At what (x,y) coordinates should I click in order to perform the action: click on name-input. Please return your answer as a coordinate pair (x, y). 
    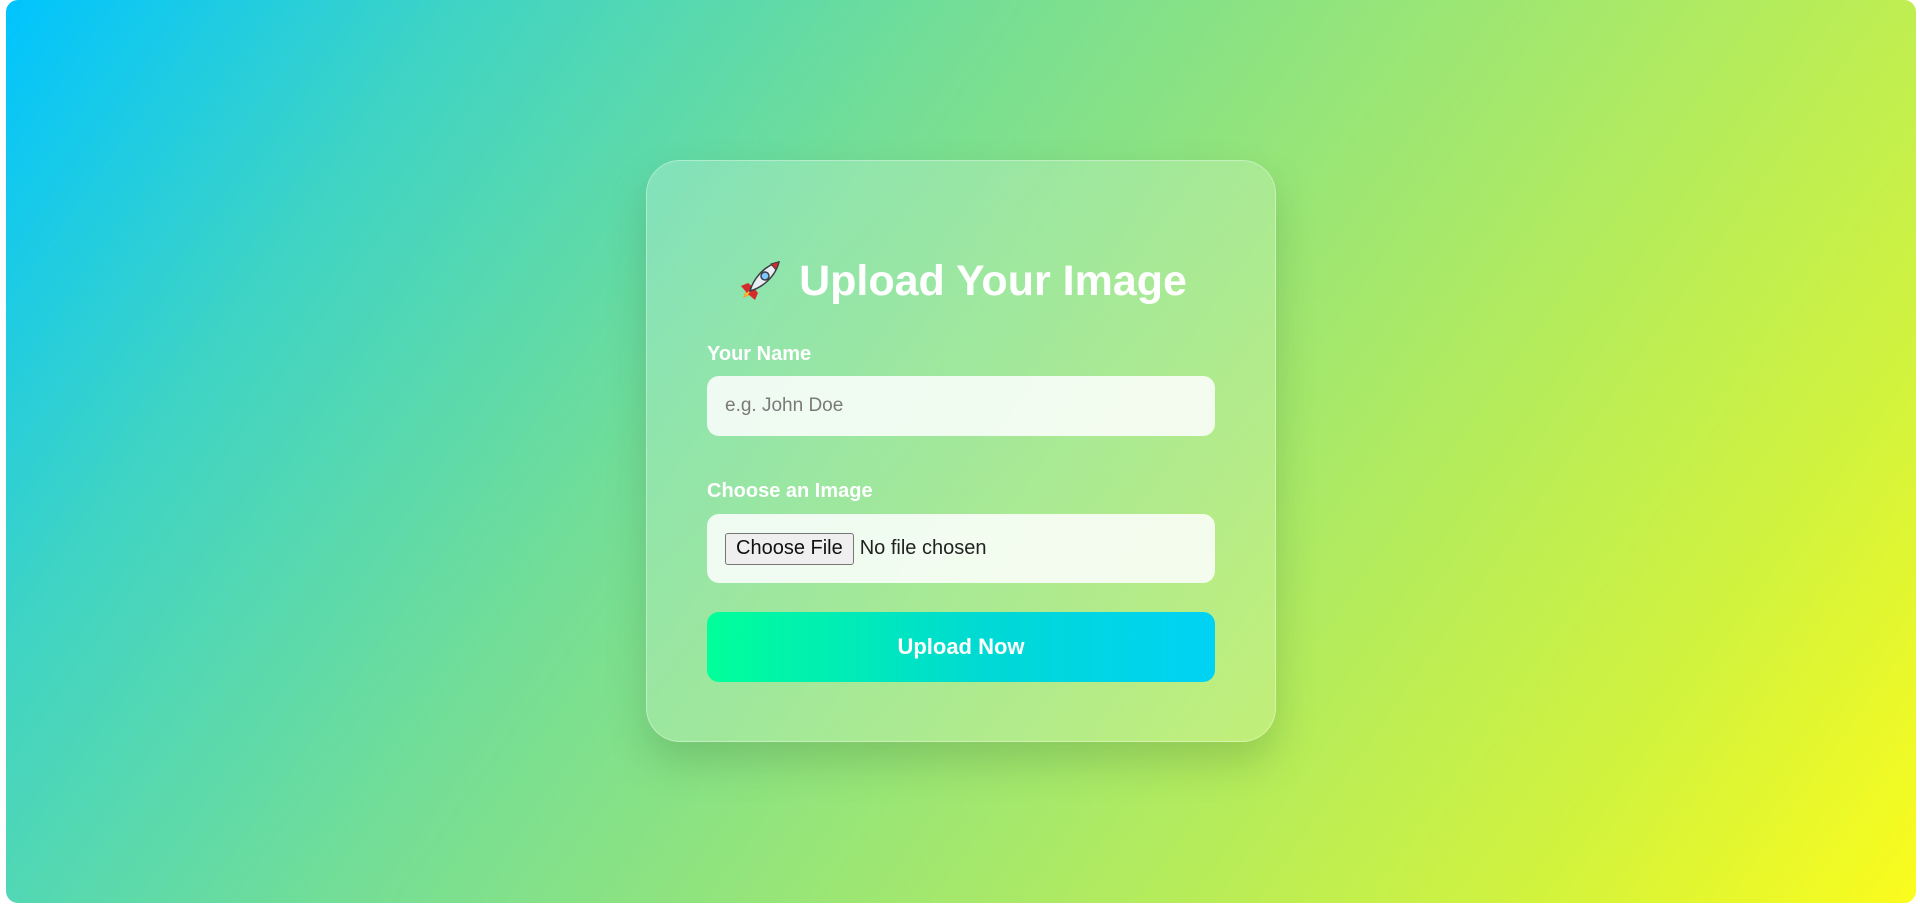
    Looking at the image, I should click on (961, 406).